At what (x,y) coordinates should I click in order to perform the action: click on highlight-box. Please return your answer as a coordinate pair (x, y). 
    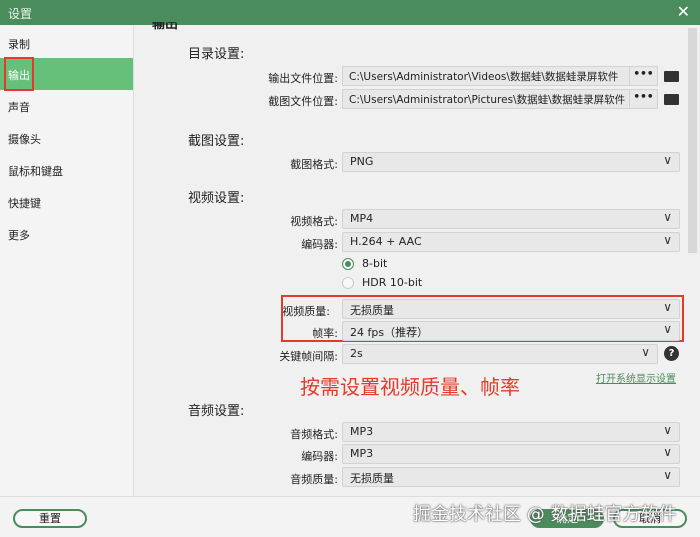
    Looking at the image, I should click on (19, 74).